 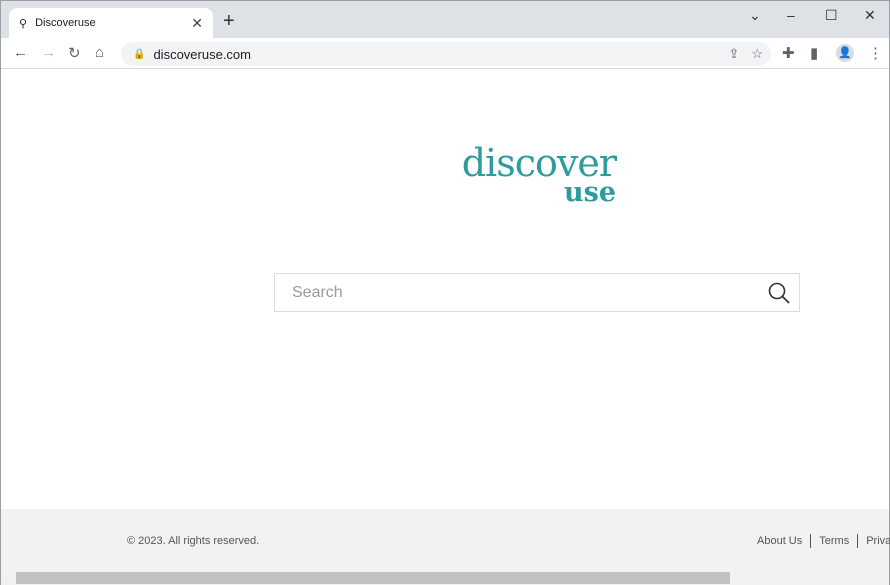 What do you see at coordinates (20, 52) in the screenshot?
I see `back-icon: ←` at bounding box center [20, 52].